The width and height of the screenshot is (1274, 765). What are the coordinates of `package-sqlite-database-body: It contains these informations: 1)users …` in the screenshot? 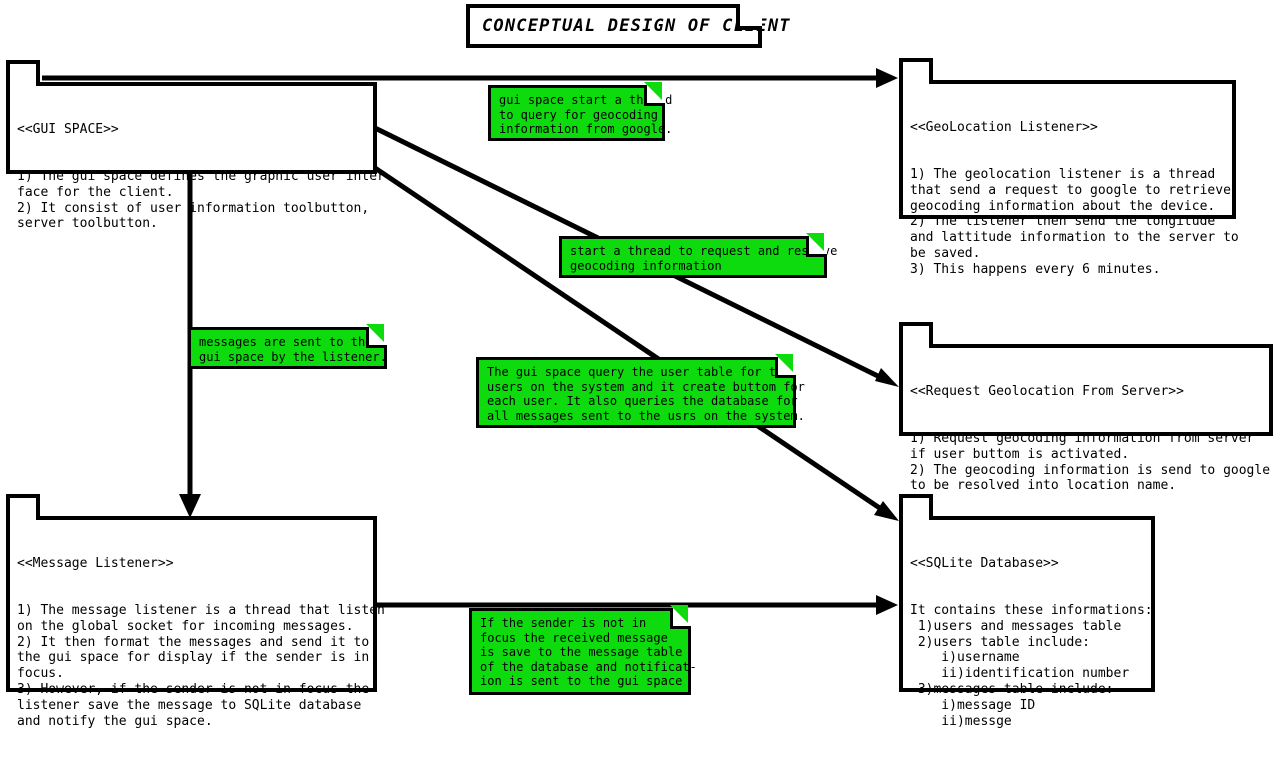 It's located at (1031, 665).